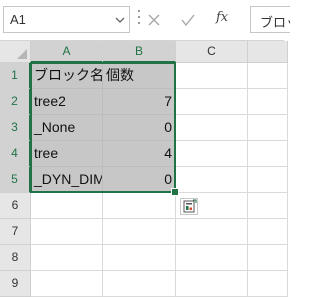 The height and width of the screenshot is (297, 320). I want to click on row-header-5: 5, so click(15, 180).